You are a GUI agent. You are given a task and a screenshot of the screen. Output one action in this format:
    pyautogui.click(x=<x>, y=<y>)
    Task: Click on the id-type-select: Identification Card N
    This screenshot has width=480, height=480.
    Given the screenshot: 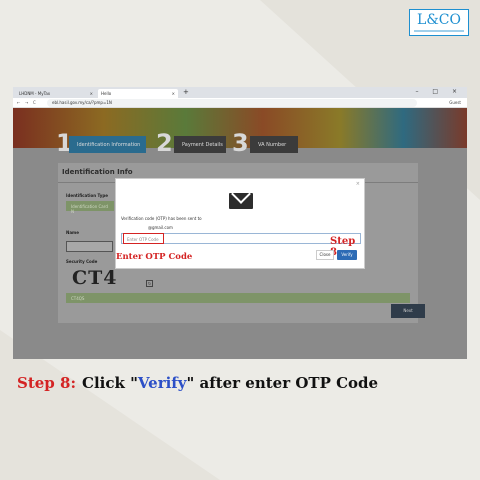 What is the action you would take?
    pyautogui.click(x=90, y=207)
    